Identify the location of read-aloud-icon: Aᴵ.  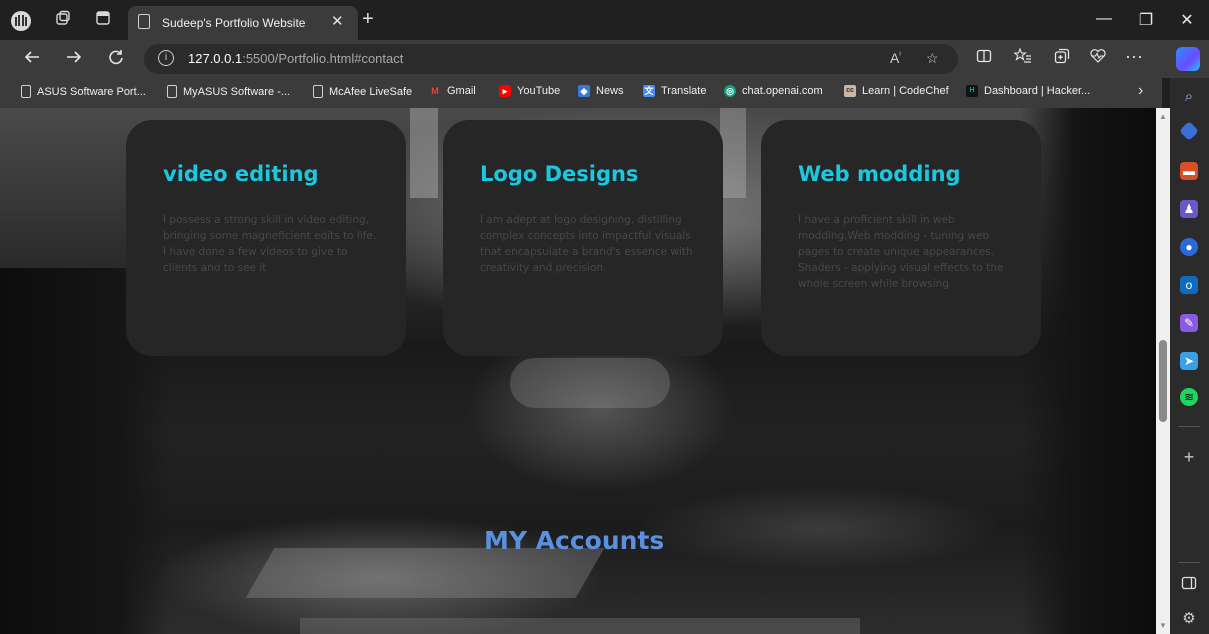
(895, 58).